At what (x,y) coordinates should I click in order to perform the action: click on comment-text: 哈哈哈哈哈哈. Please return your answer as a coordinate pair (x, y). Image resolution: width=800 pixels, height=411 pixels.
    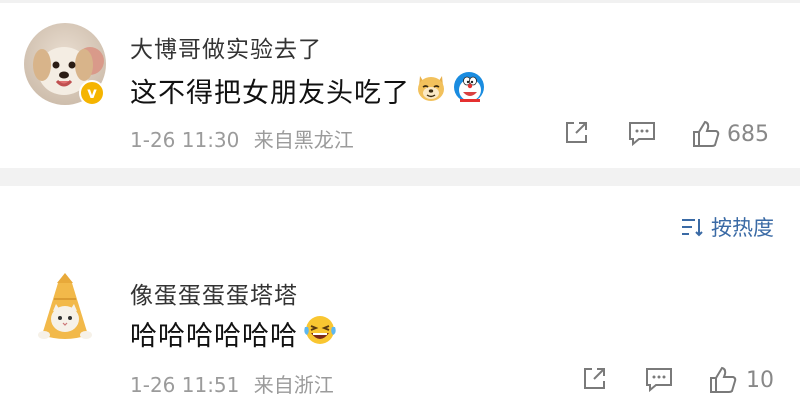
    Looking at the image, I should click on (214, 336).